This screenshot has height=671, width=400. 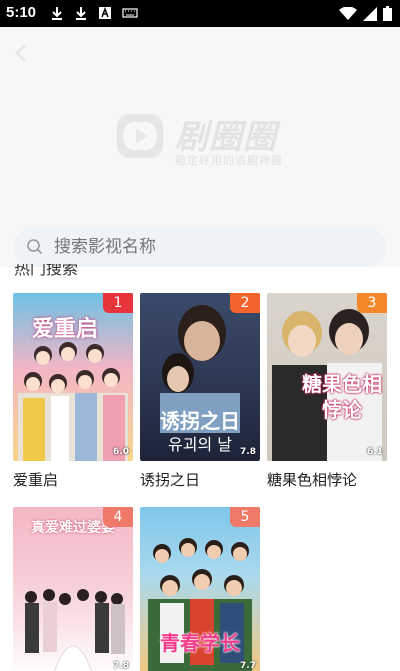 I want to click on drama-card: 糖果色相悖论 3 6.1 糖果色相悖论, so click(x=327, y=391).